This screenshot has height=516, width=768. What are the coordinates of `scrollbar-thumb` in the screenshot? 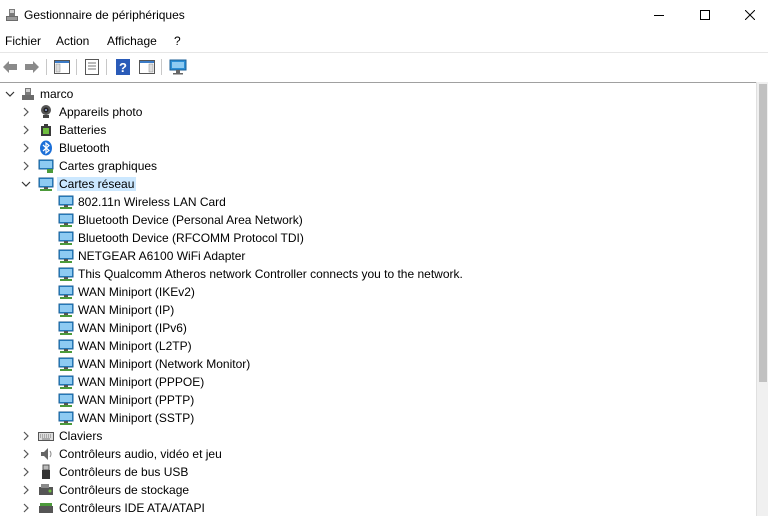 It's located at (763, 233).